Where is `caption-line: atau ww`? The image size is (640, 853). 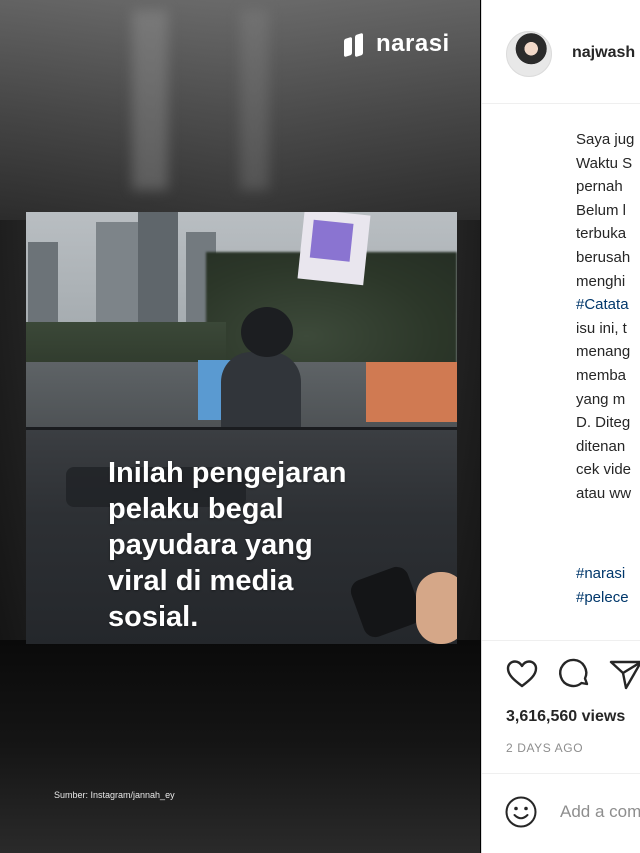 caption-line: atau ww is located at coordinates (604, 493).